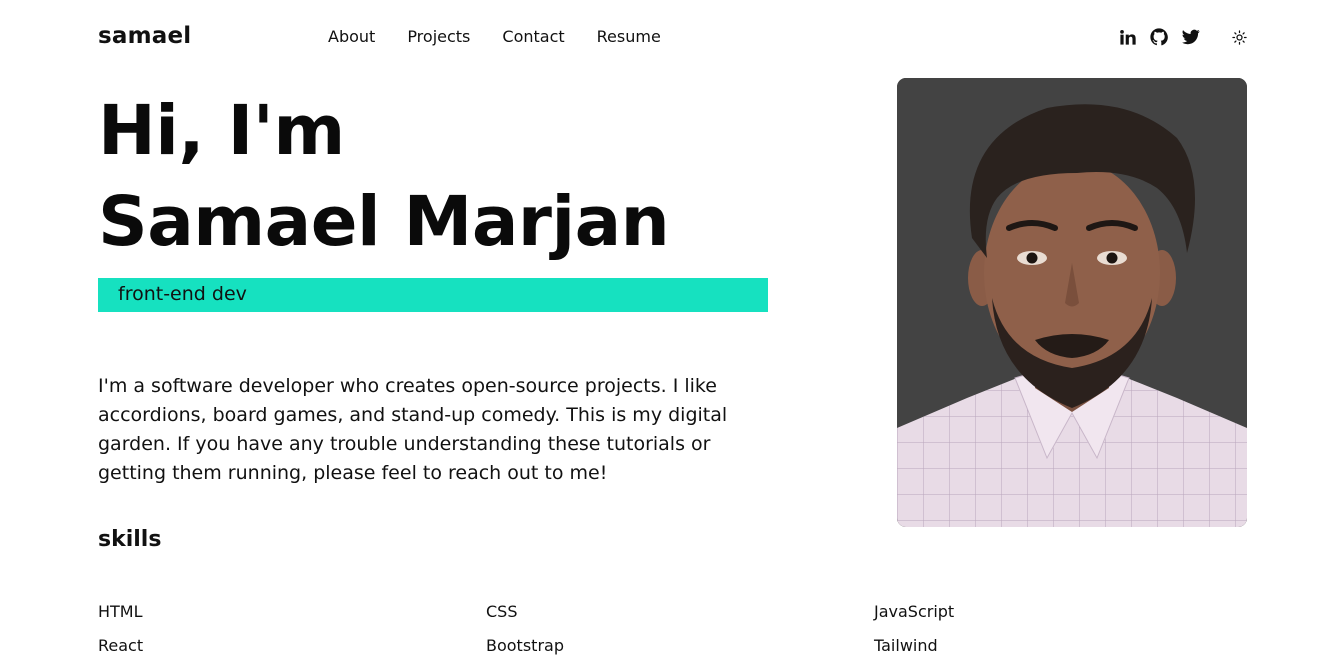 This screenshot has height=661, width=1344. I want to click on skill-item: HTML, so click(120, 611).